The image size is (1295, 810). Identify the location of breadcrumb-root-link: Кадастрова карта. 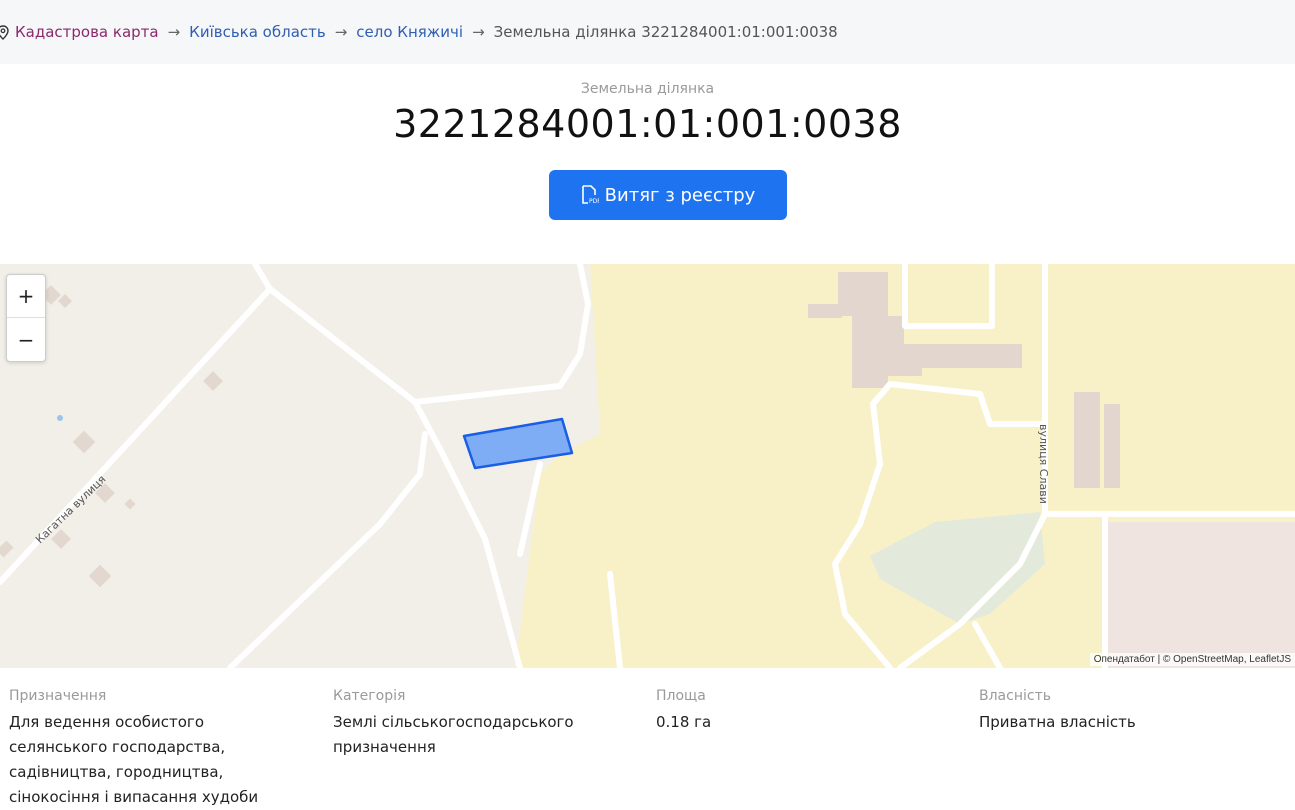
(87, 32).